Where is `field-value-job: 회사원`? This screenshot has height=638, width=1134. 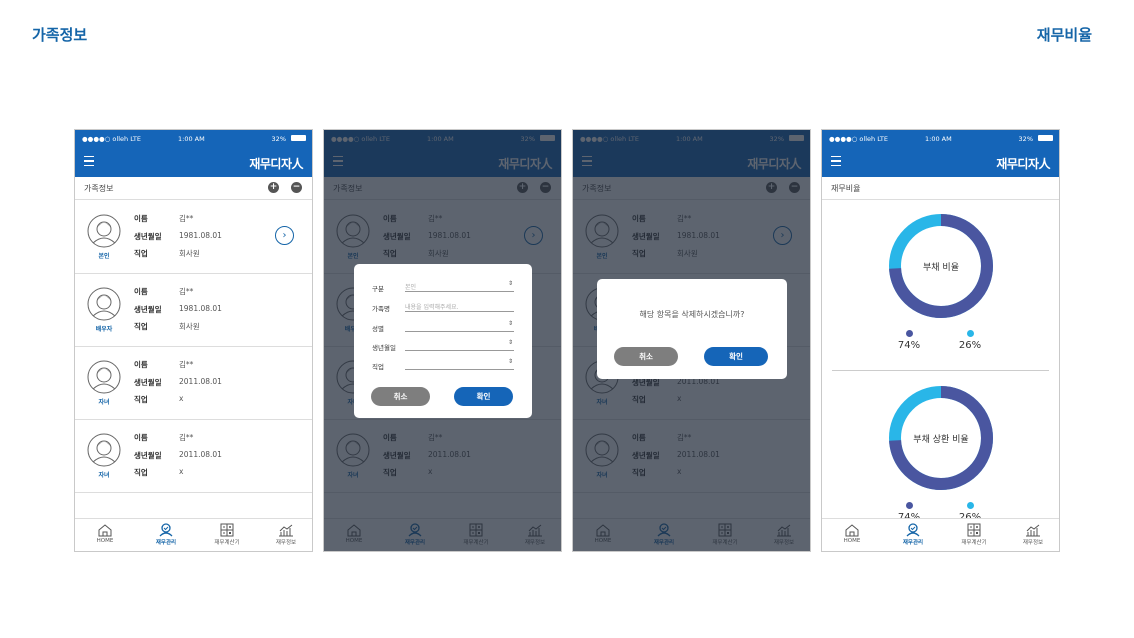
field-value-job: 회사원 is located at coordinates (189, 253).